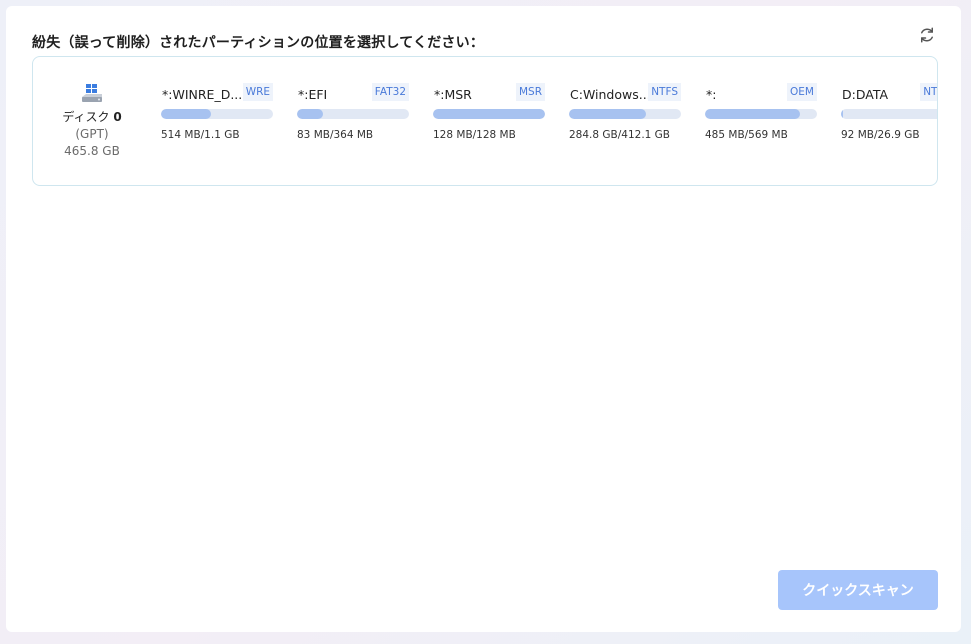 The height and width of the screenshot is (644, 971). What do you see at coordinates (335, 135) in the screenshot?
I see `partition-usage: 83 MB/364 MB` at bounding box center [335, 135].